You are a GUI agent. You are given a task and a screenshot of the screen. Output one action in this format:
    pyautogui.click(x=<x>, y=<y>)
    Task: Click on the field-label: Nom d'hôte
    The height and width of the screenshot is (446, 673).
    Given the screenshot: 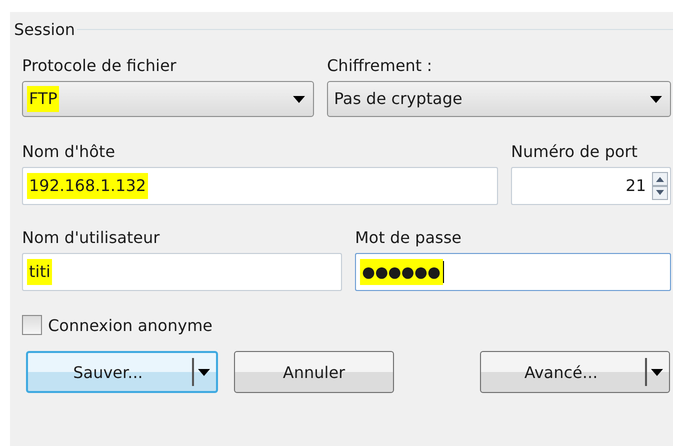 What is the action you would take?
    pyautogui.click(x=69, y=152)
    